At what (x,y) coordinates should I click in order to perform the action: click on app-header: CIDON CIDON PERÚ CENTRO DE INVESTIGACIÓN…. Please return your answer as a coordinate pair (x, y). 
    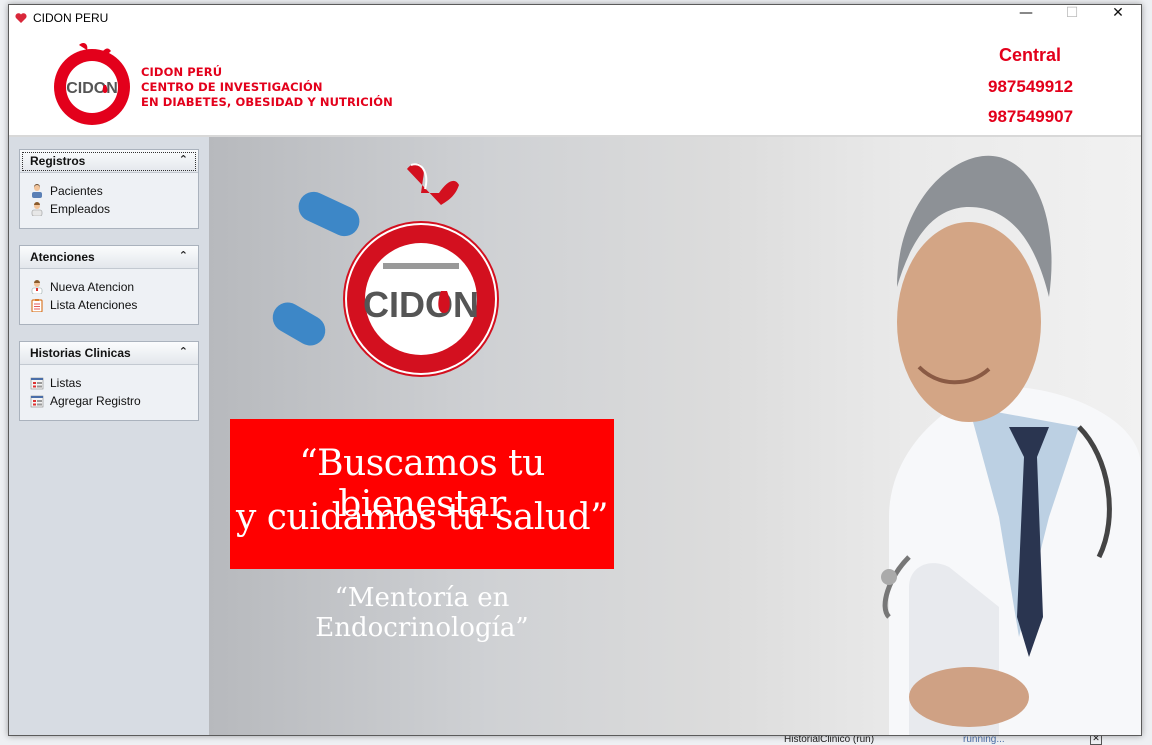
    Looking at the image, I should click on (575, 84).